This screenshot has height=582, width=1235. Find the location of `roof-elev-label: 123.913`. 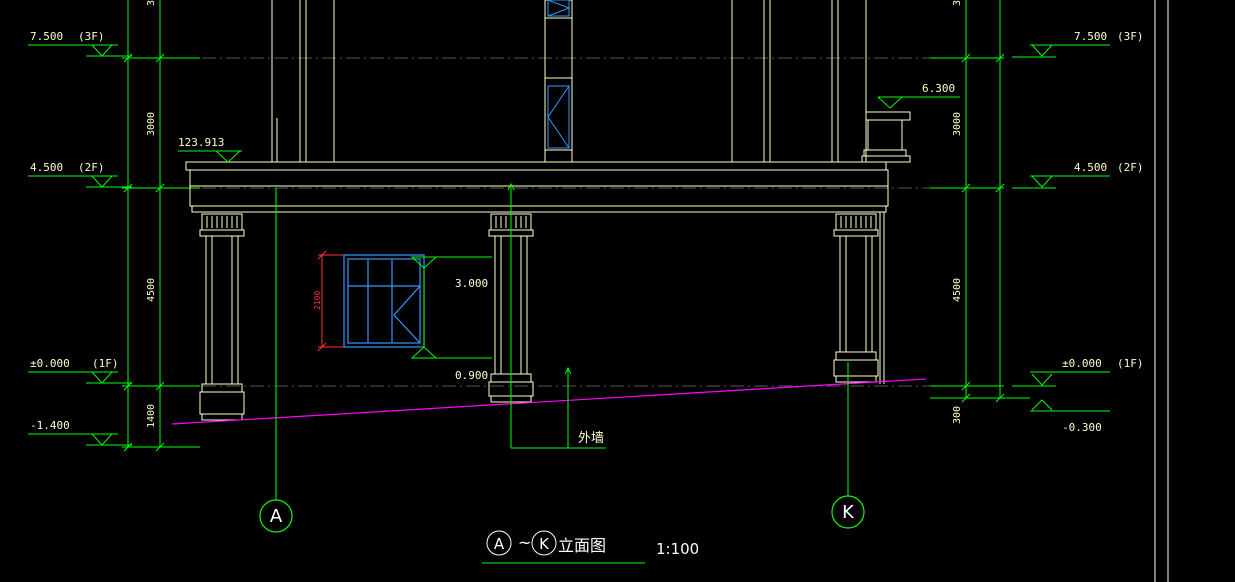

roof-elev-label: 123.913 is located at coordinates (201, 142).